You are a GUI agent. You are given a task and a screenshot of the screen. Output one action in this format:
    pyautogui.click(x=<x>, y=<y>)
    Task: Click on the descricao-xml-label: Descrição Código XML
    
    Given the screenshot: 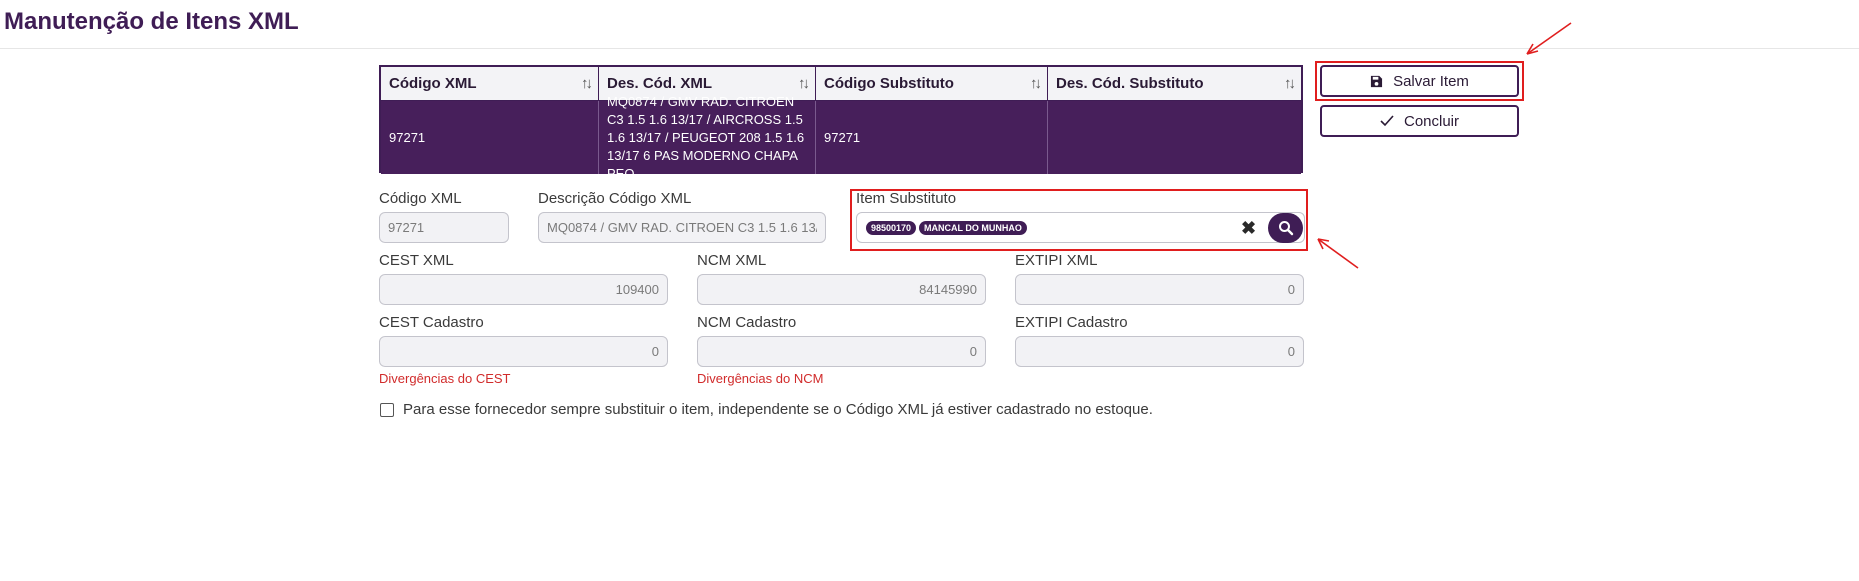 What is the action you would take?
    pyautogui.click(x=615, y=198)
    